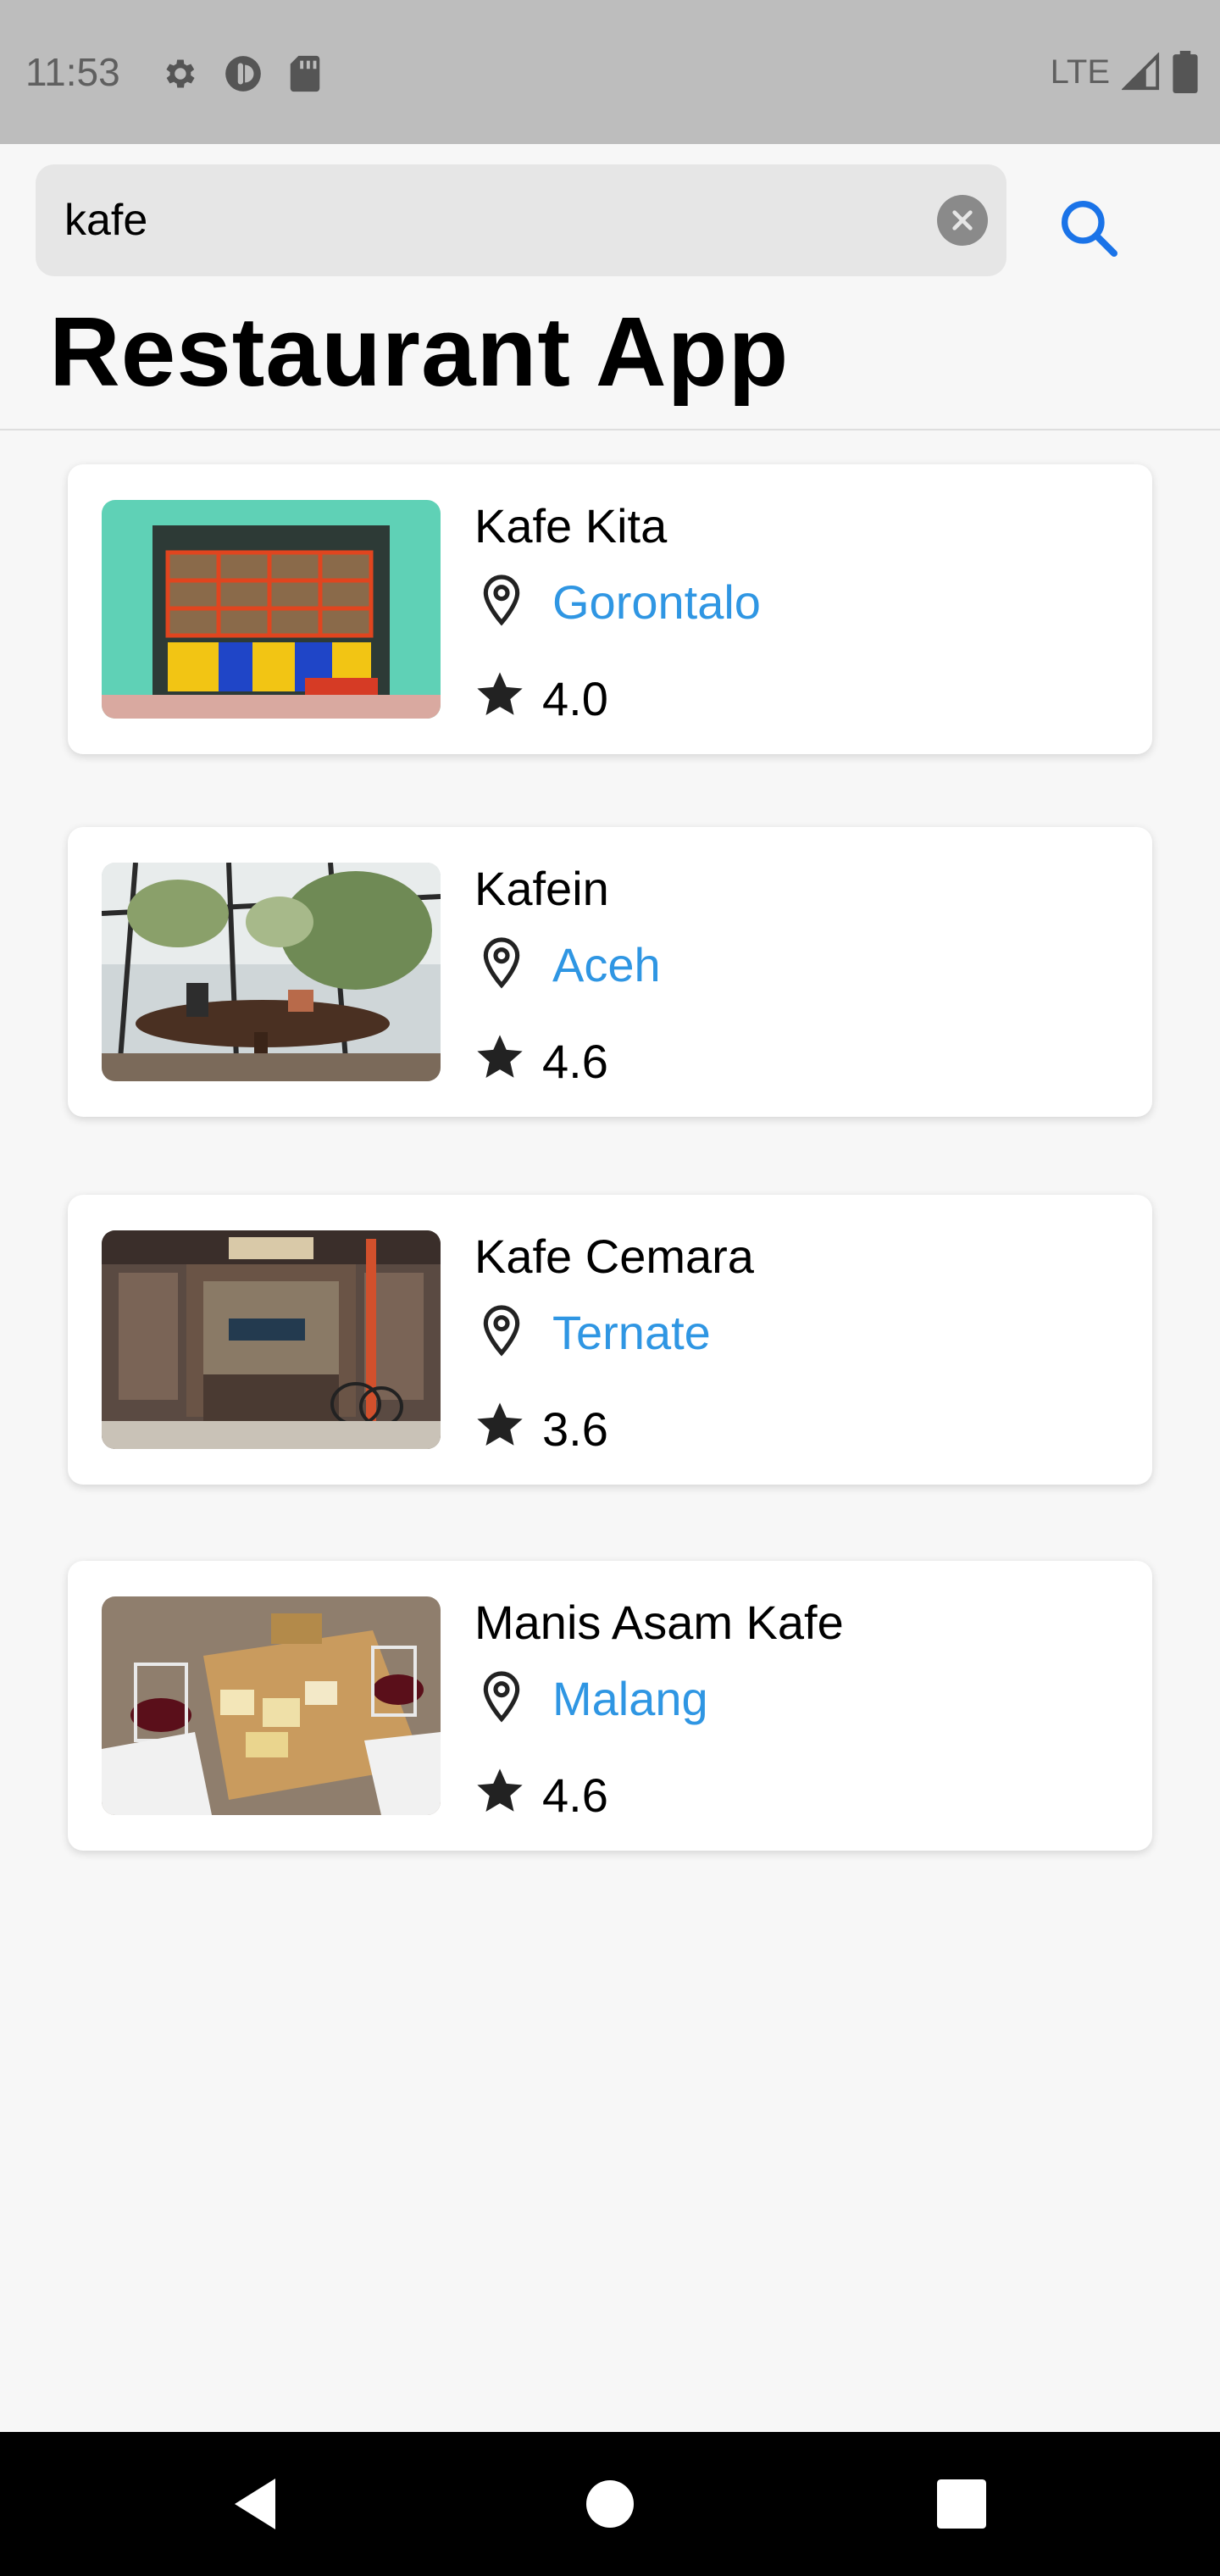  What do you see at coordinates (1089, 228) in the screenshot?
I see `search-icon` at bounding box center [1089, 228].